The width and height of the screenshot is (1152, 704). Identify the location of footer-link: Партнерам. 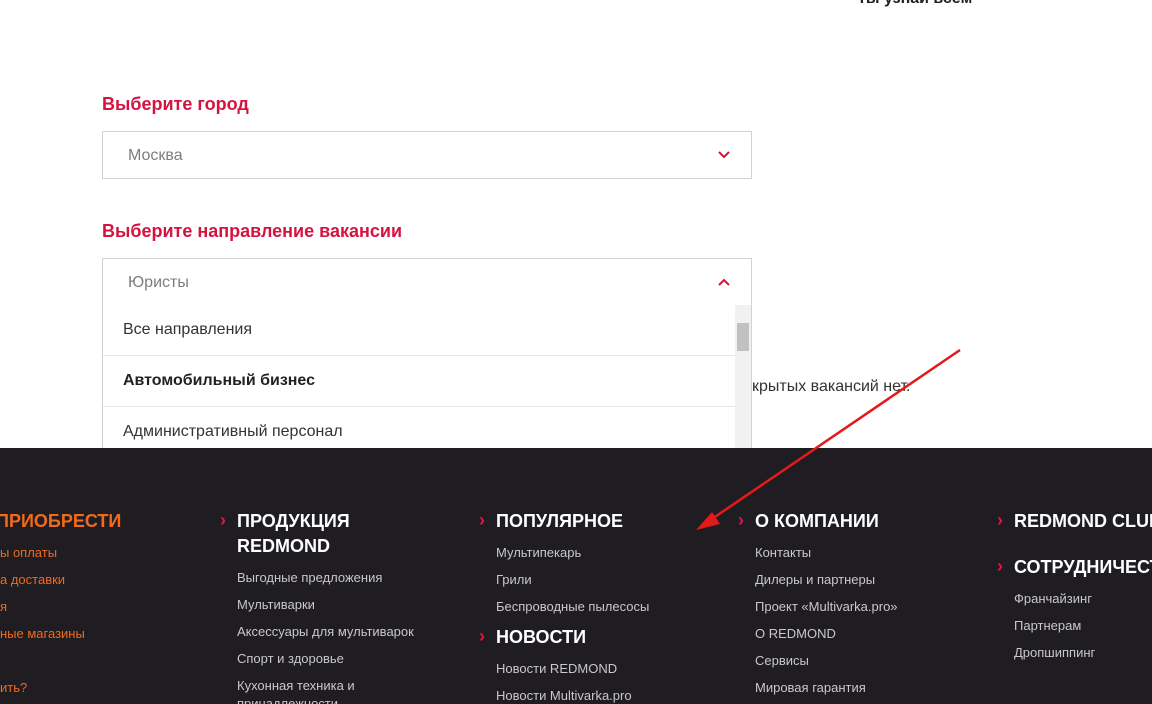
(1047, 625).